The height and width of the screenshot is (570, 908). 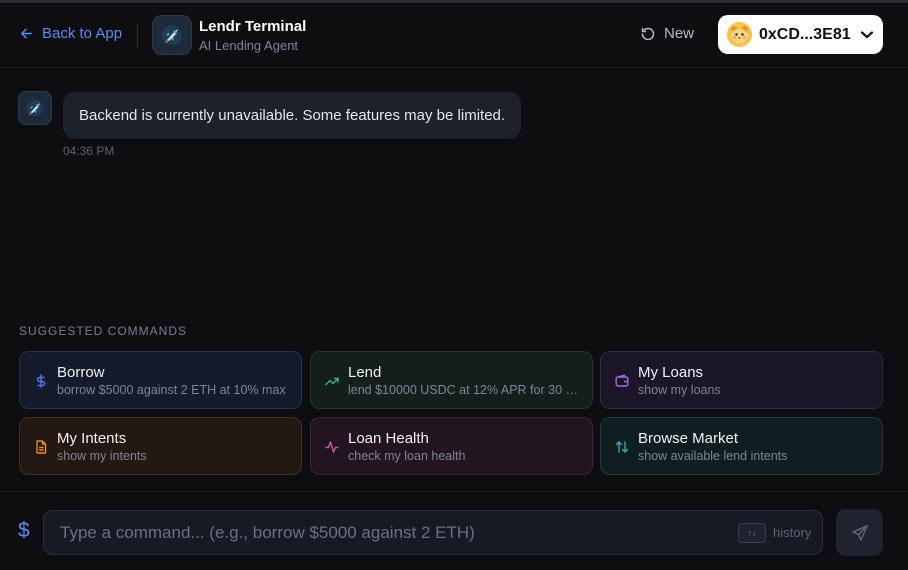 I want to click on dollar-icon, so click(x=41, y=381).